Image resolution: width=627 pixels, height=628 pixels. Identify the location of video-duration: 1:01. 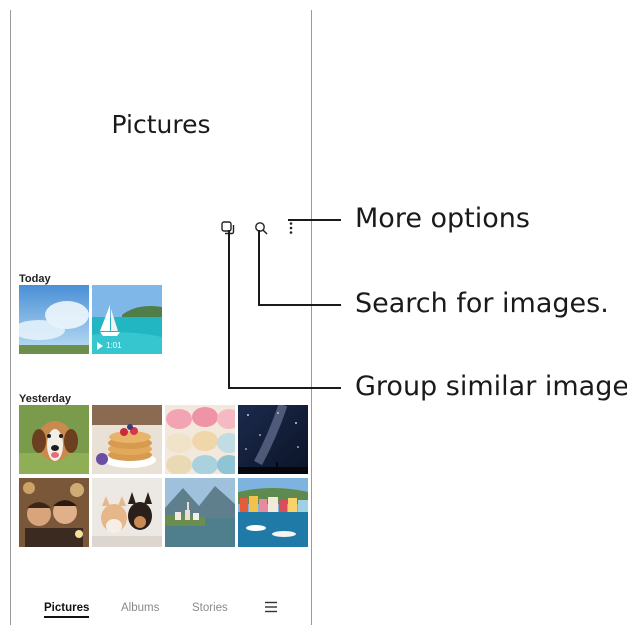
(114, 345).